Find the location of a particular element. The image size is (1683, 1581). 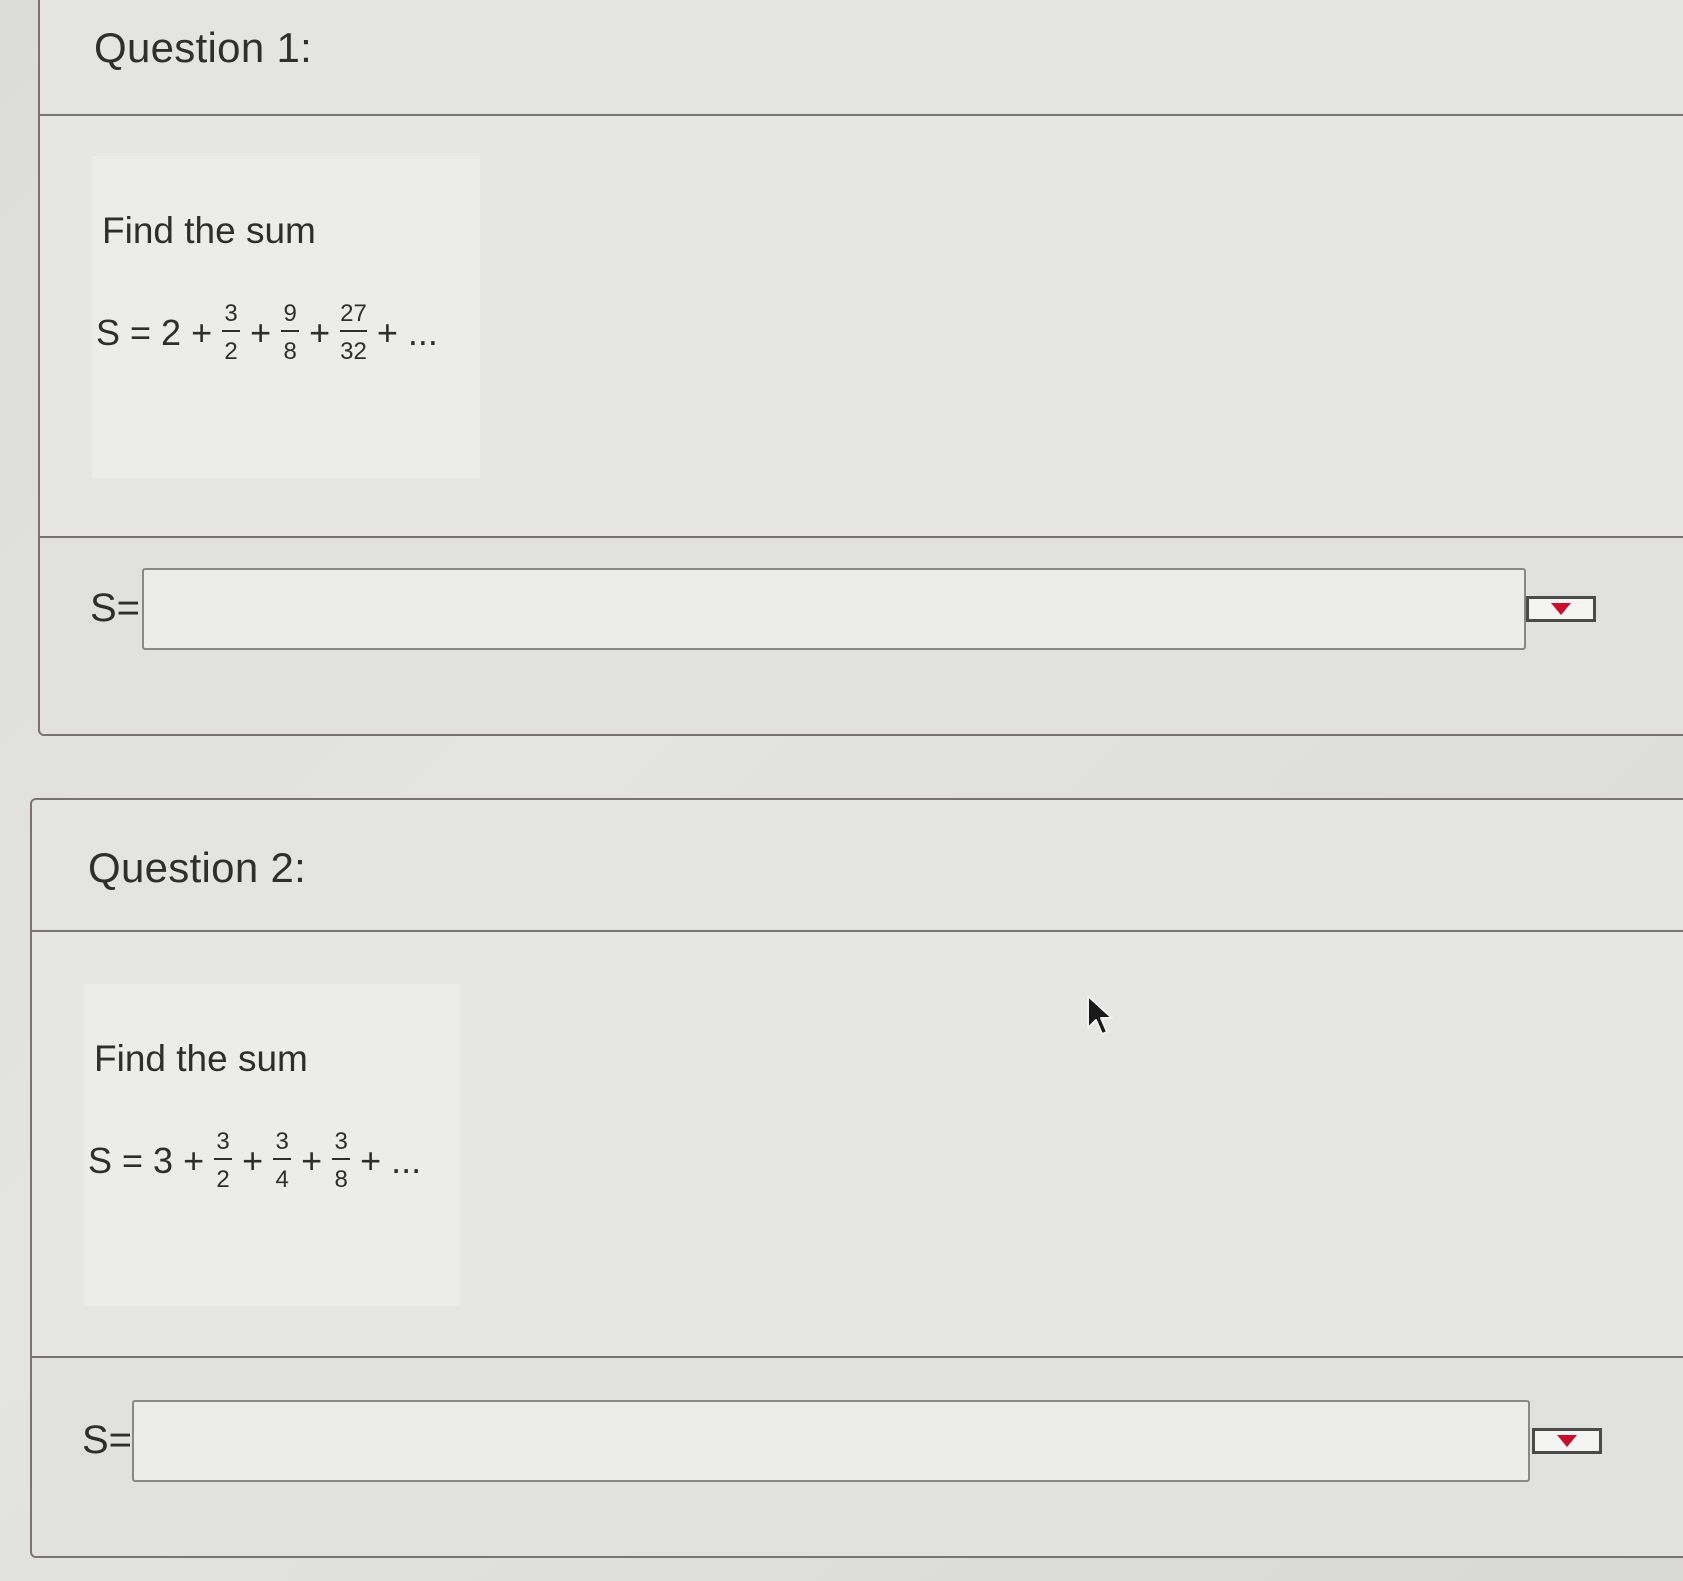

question-title: Question 1: is located at coordinates (203, 47).